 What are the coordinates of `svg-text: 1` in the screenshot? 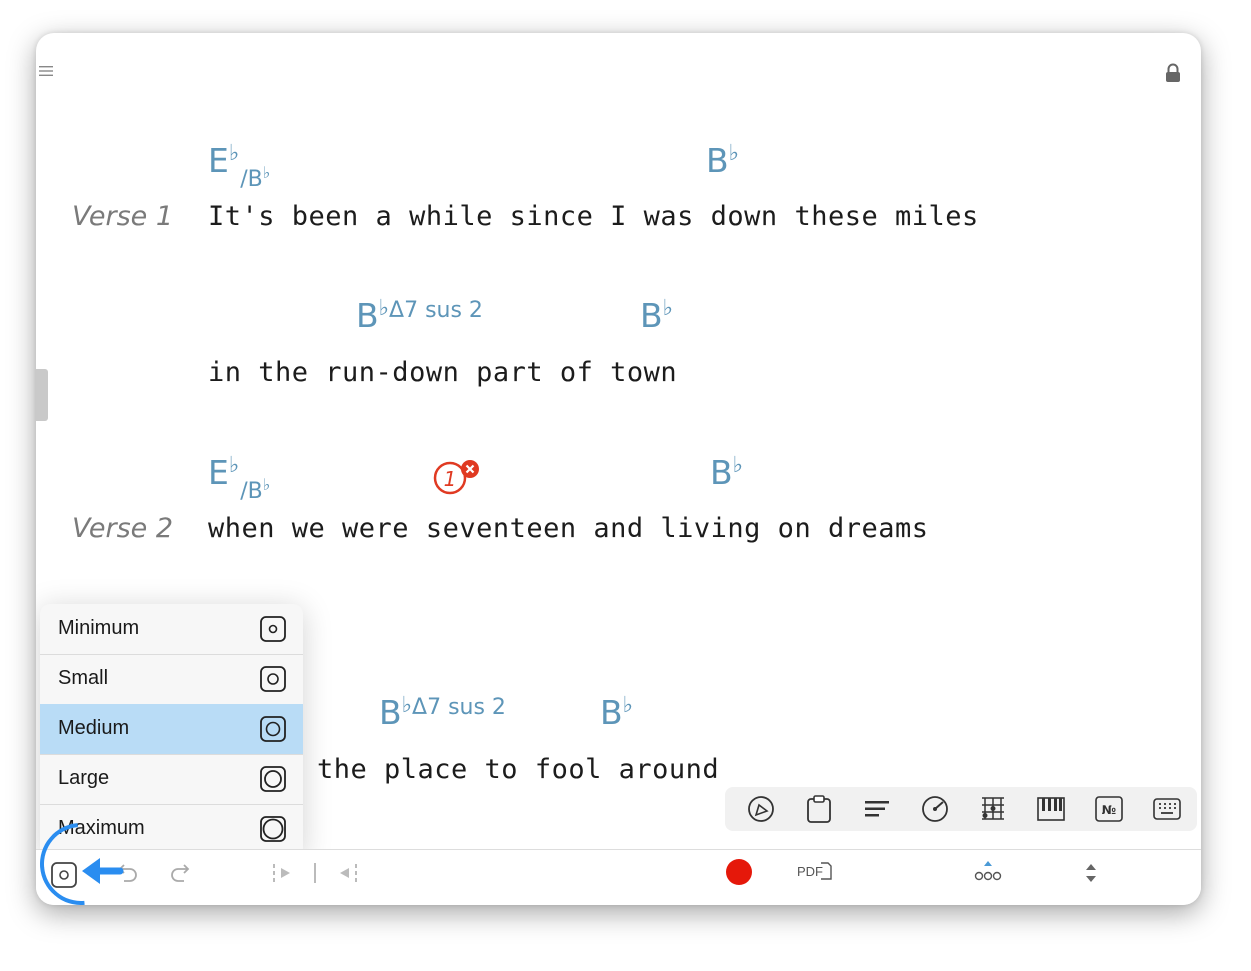 It's located at (450, 479).